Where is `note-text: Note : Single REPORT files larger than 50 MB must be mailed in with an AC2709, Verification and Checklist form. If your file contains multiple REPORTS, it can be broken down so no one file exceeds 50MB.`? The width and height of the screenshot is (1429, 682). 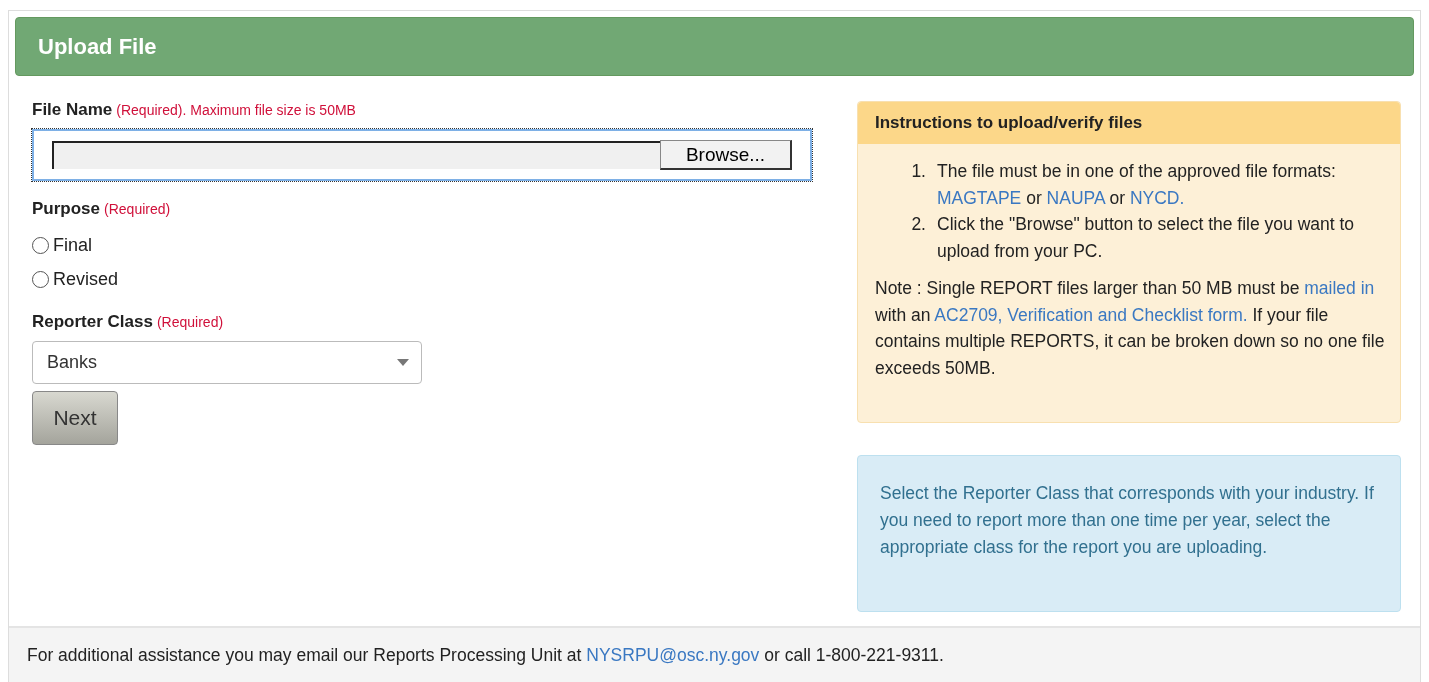
note-text: Note : Single REPORT files larger than 50 MB must be mailed in with an AC2709, Verification and Checklist form. If your file contains multiple REPORTS, it can be broken down so no one file exceeds 50MB. is located at coordinates (1130, 328).